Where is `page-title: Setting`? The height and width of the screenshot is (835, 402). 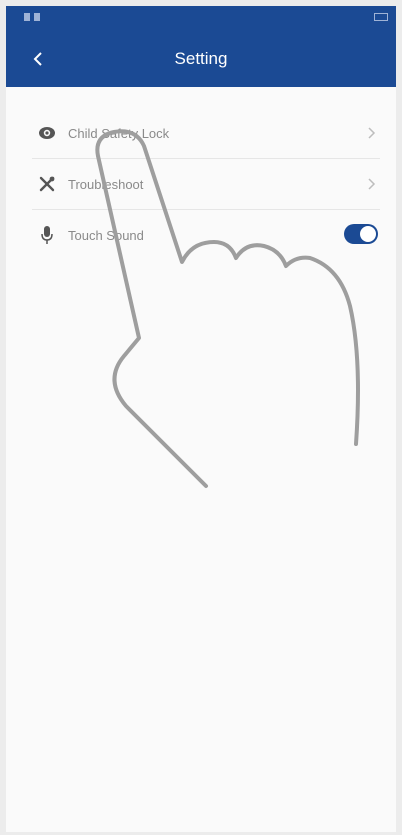 page-title: Setting is located at coordinates (201, 58).